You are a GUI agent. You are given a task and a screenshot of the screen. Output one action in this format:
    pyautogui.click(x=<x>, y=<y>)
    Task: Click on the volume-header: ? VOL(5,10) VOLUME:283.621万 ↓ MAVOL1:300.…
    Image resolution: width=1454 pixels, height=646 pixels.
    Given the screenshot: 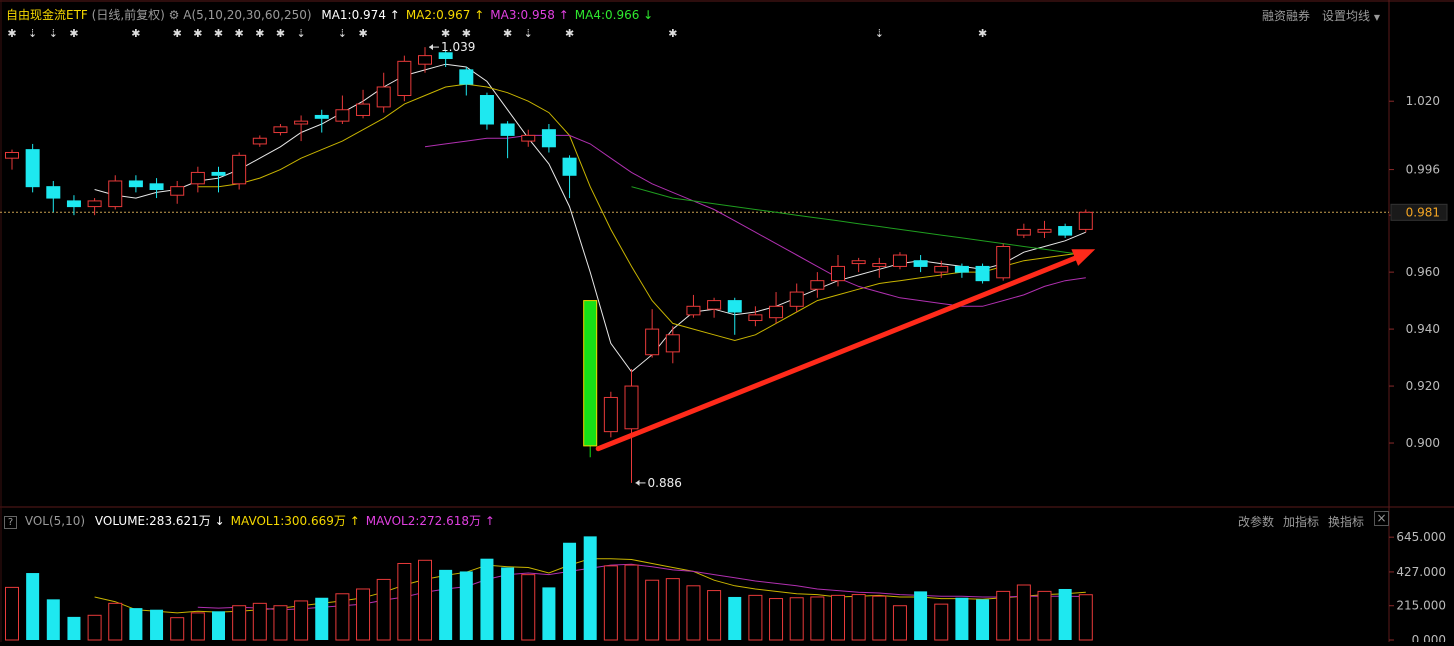 What is the action you would take?
    pyautogui.click(x=249, y=520)
    